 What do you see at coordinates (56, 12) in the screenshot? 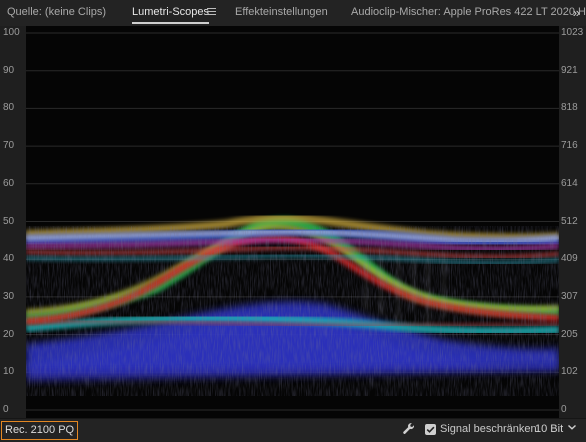
I see `tab-source: Quelle: (keine Clips)` at bounding box center [56, 12].